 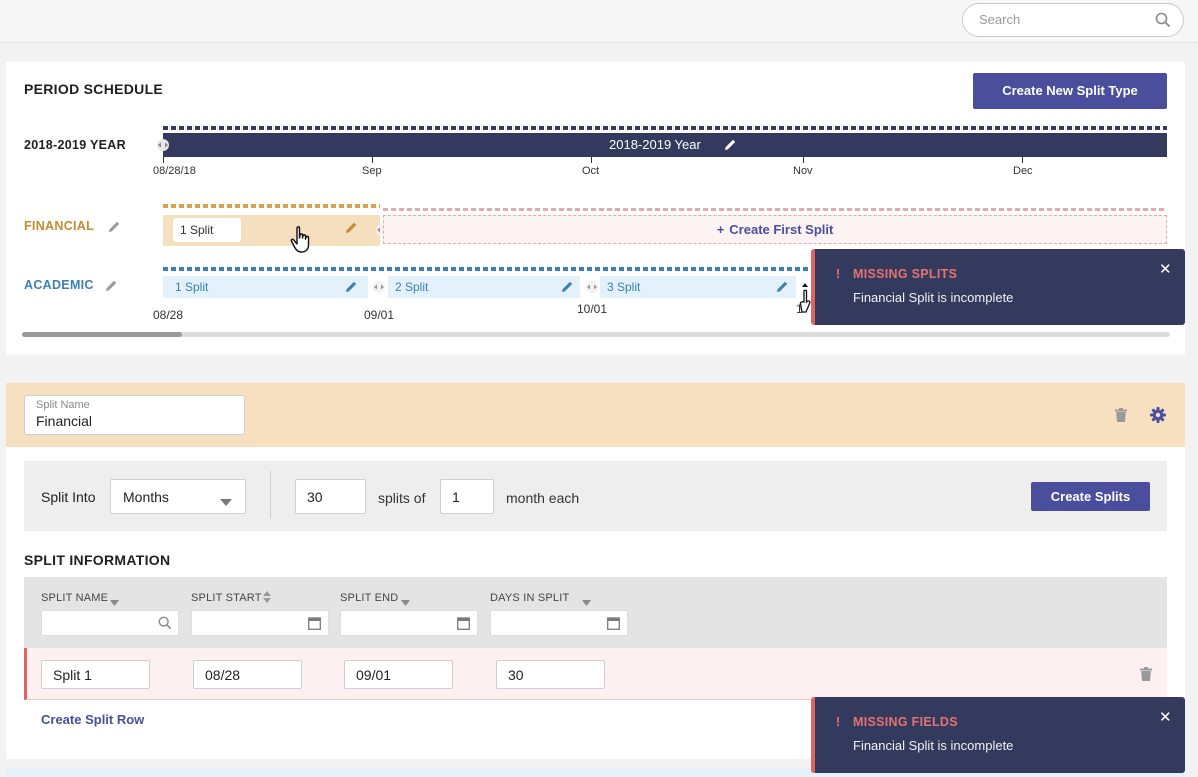 What do you see at coordinates (484, 287) in the screenshot?
I see `academic-split-2: 2 Split` at bounding box center [484, 287].